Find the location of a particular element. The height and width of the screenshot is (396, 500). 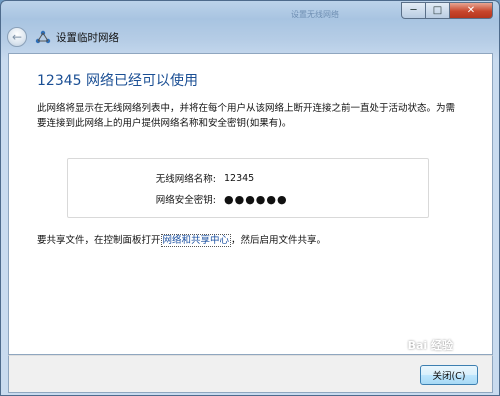

maximize-button: □ is located at coordinates (438, 10).